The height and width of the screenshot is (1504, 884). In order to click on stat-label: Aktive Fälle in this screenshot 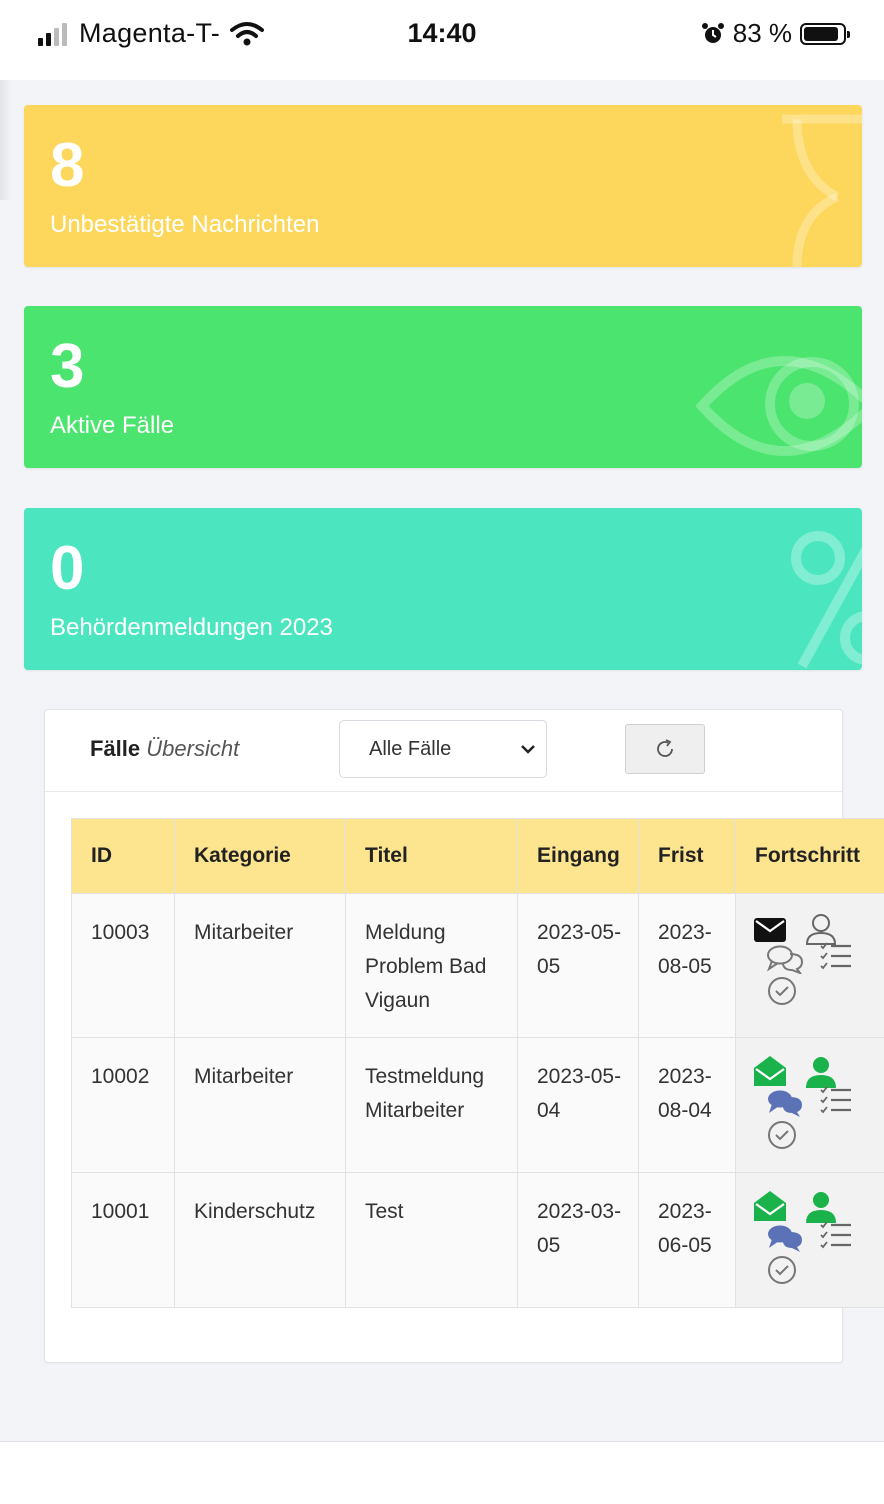, I will do `click(112, 425)`.